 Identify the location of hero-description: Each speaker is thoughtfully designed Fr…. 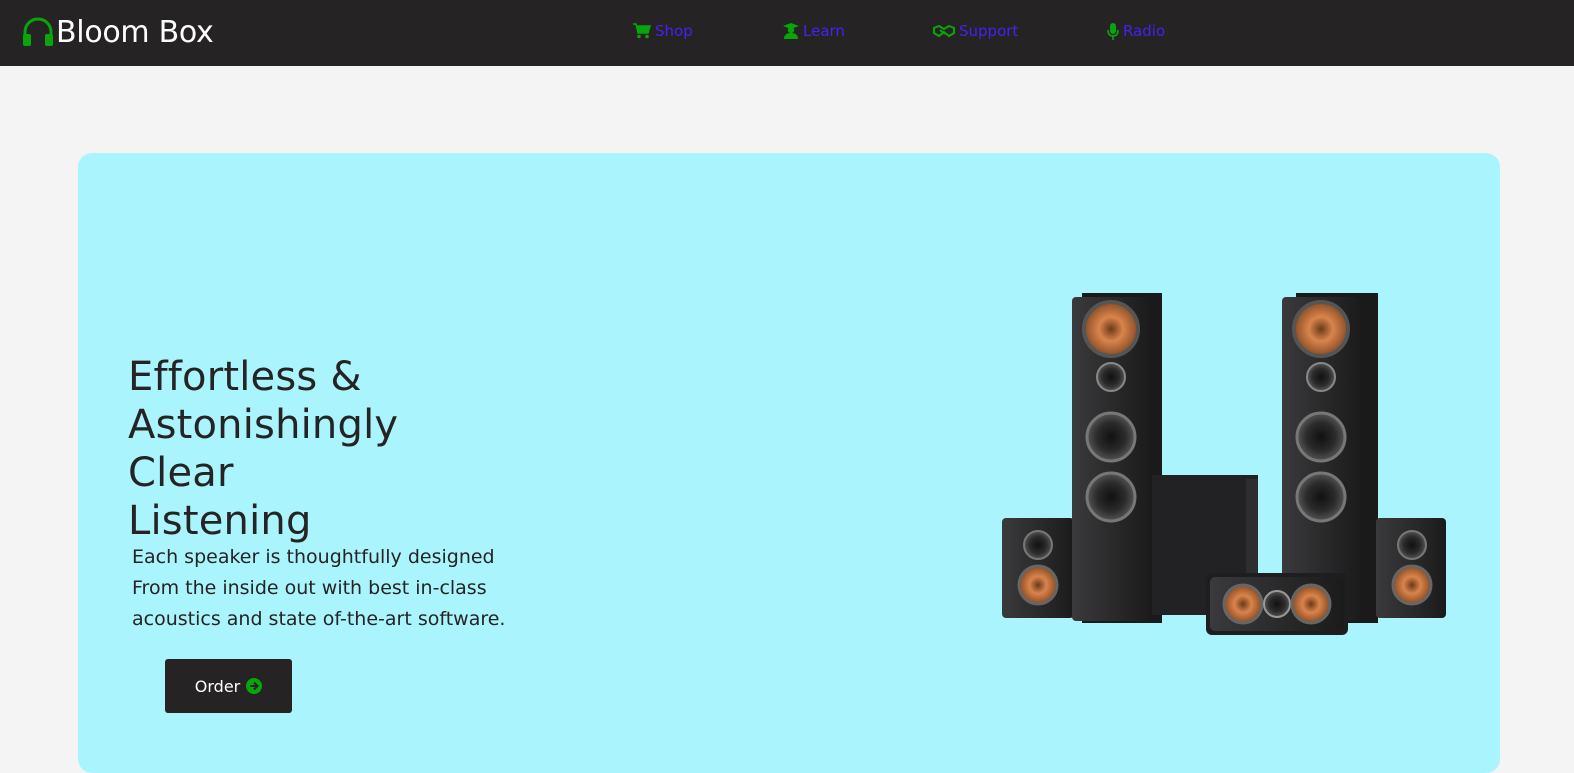
(342, 588).